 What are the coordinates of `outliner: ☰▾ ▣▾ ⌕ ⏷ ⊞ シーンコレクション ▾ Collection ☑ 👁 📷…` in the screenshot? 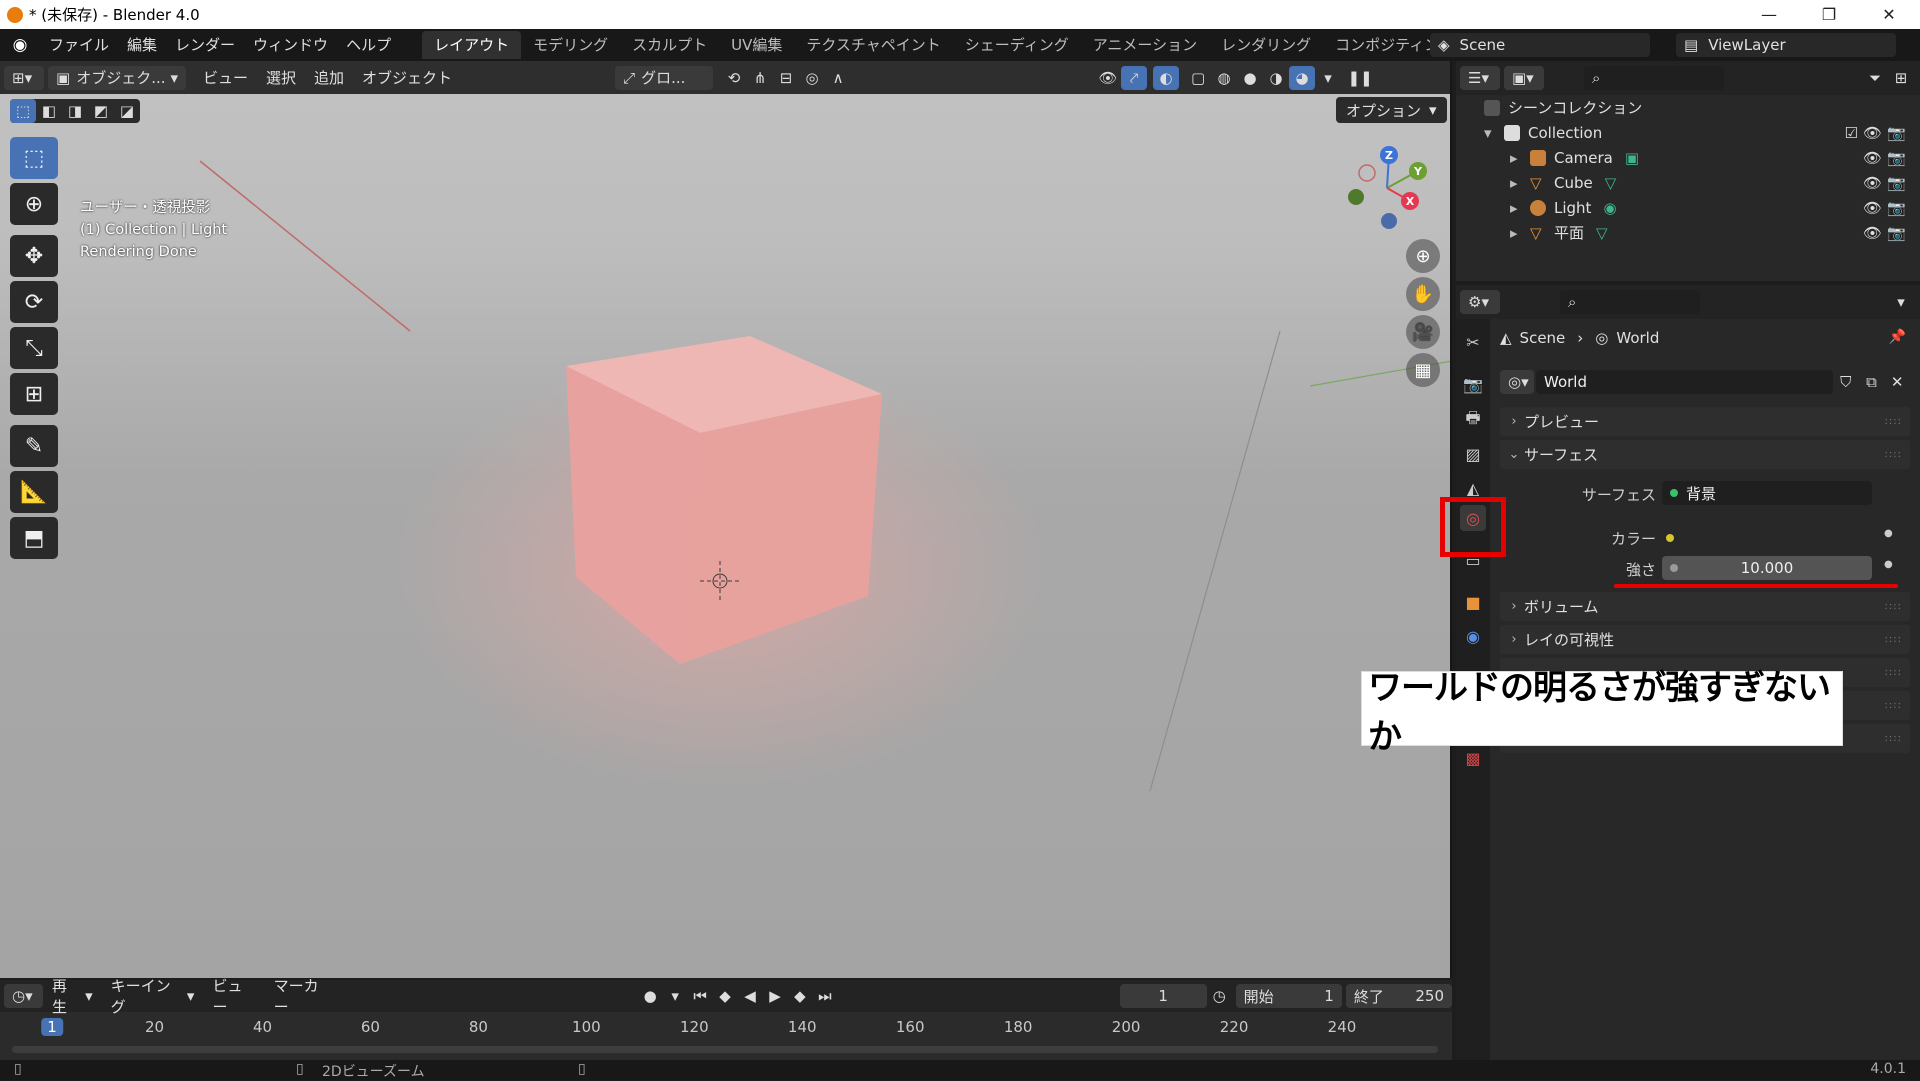 It's located at (1688, 171).